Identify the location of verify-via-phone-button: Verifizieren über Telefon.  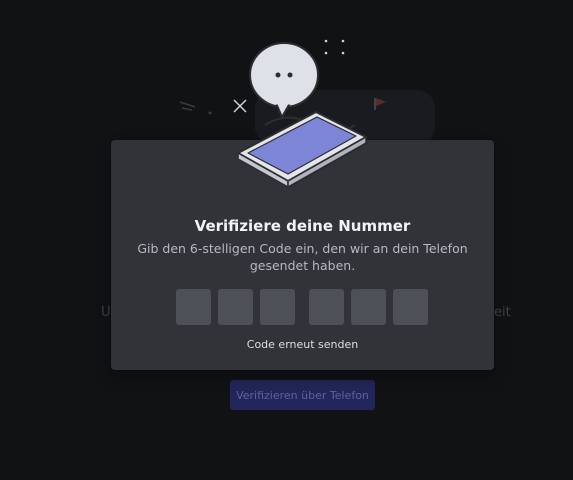
(302, 395).